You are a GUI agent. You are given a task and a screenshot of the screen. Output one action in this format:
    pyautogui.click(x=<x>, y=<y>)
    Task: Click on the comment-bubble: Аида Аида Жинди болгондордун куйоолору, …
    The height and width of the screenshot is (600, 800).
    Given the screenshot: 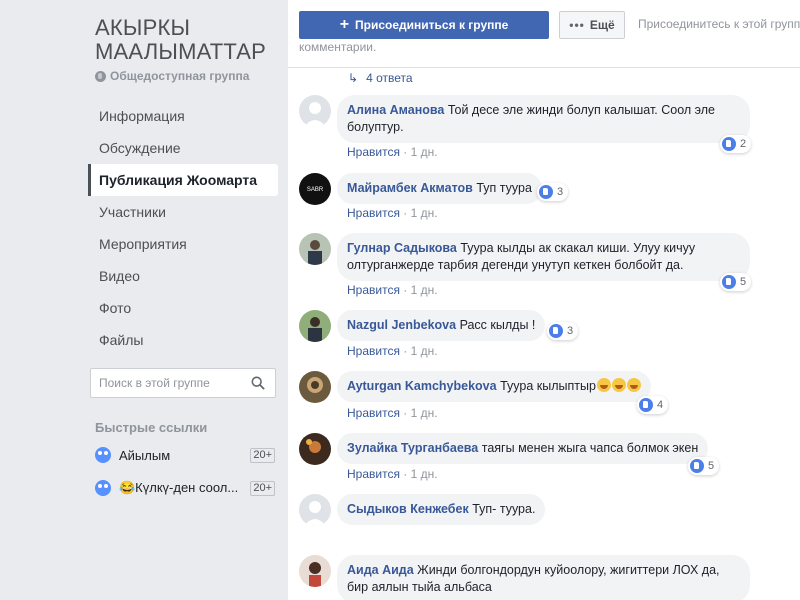 What is the action you would take?
    pyautogui.click(x=543, y=577)
    